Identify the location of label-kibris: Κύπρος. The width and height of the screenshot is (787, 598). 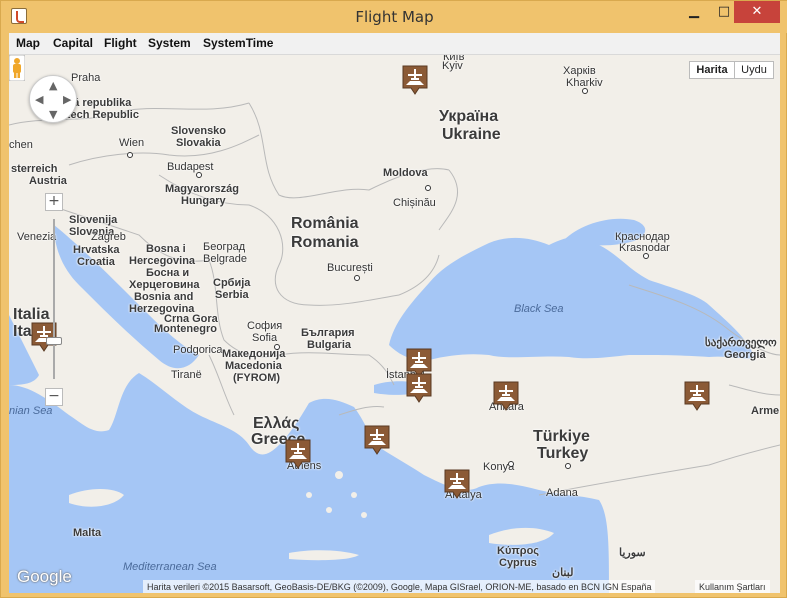
(518, 551).